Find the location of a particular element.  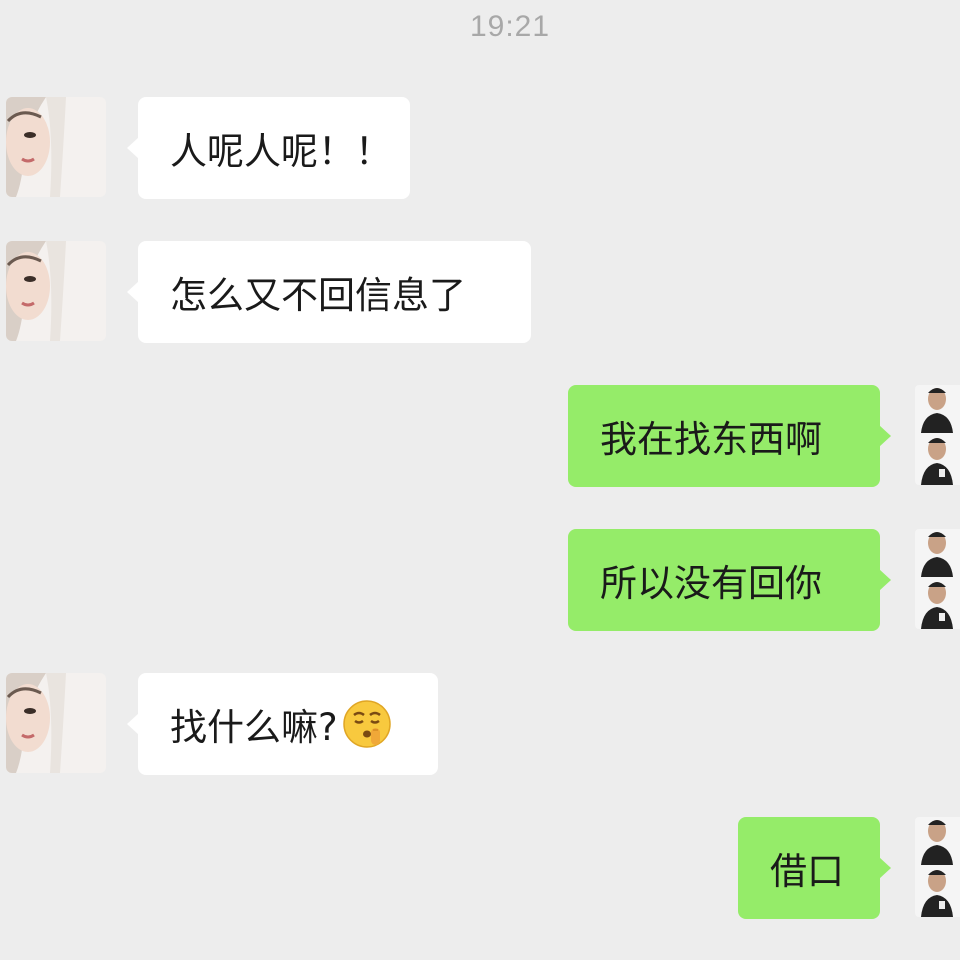

shushing-face-emoji-icon is located at coordinates (367, 724).